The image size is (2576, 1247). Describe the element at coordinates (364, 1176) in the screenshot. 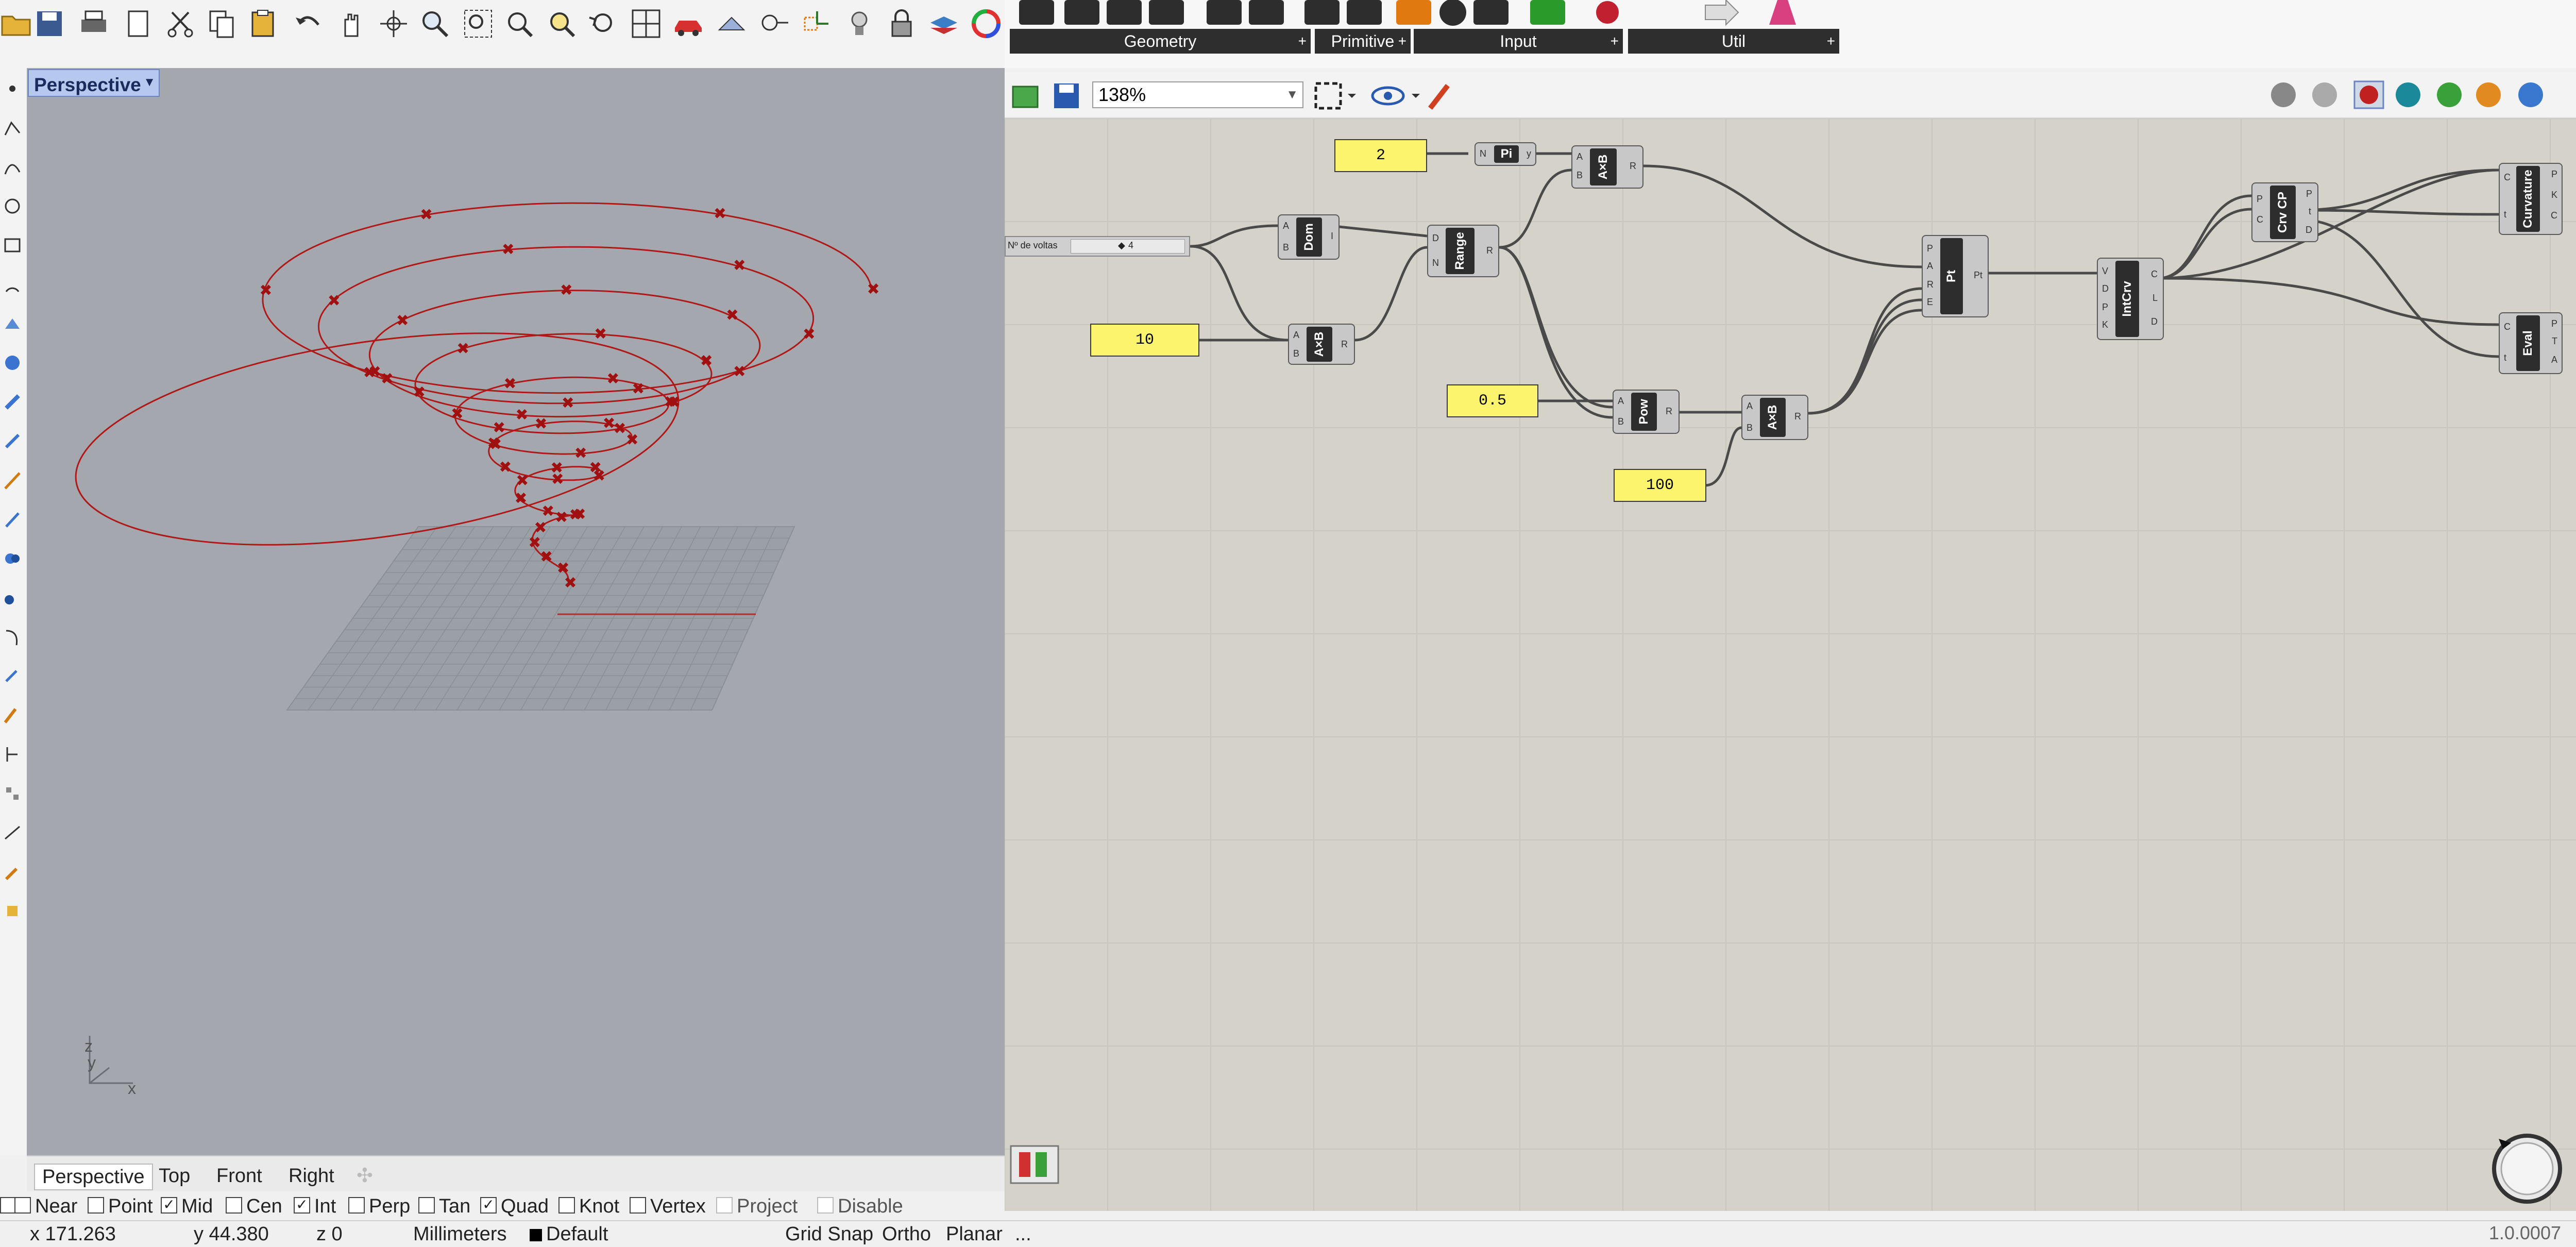

I see `add-viewport-tab-icon: ✣` at that location.